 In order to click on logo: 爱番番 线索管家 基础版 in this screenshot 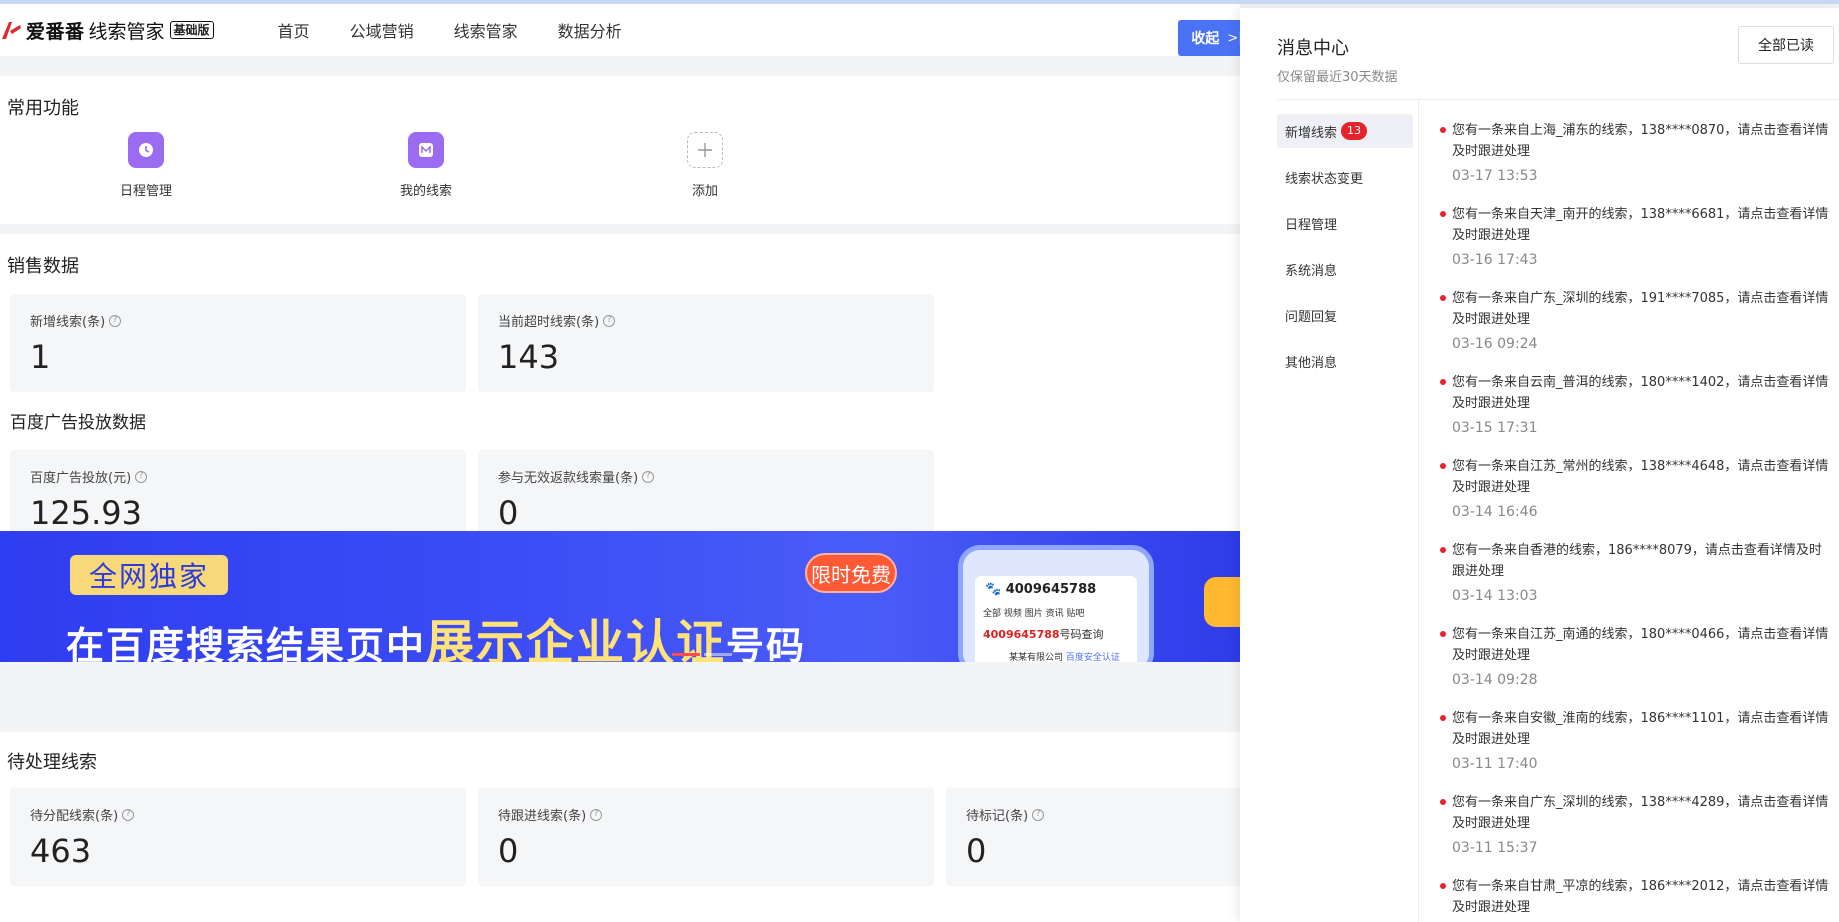, I will do `click(107, 30)`.